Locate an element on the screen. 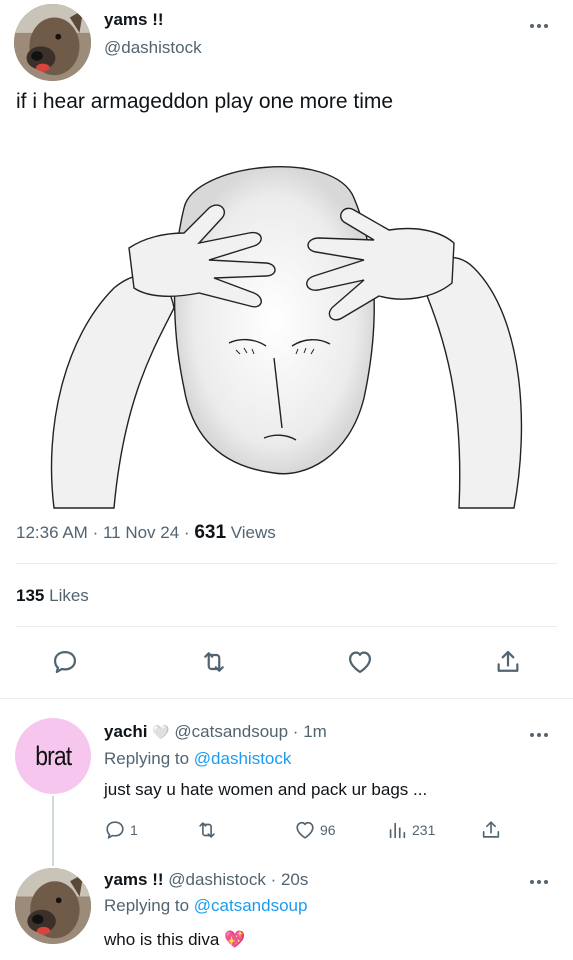  reply-time: 1m is located at coordinates (315, 731).